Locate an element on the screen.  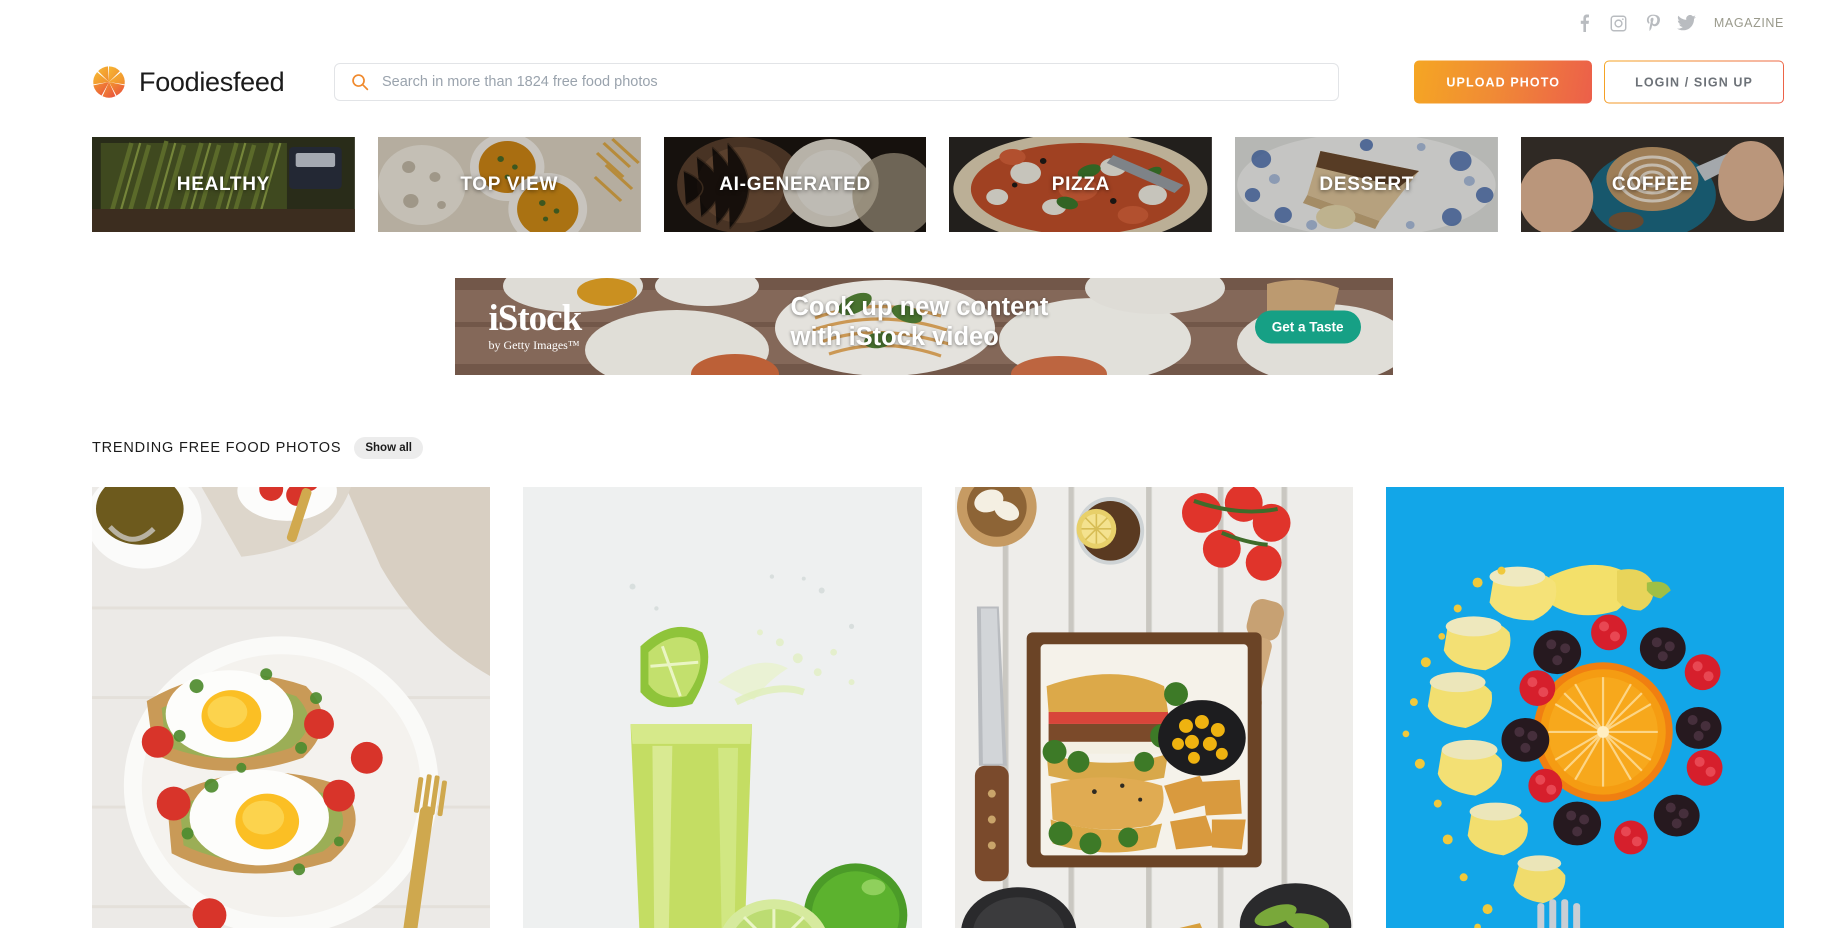
category-tile-coffee: COFFEE is located at coordinates (1652, 184).